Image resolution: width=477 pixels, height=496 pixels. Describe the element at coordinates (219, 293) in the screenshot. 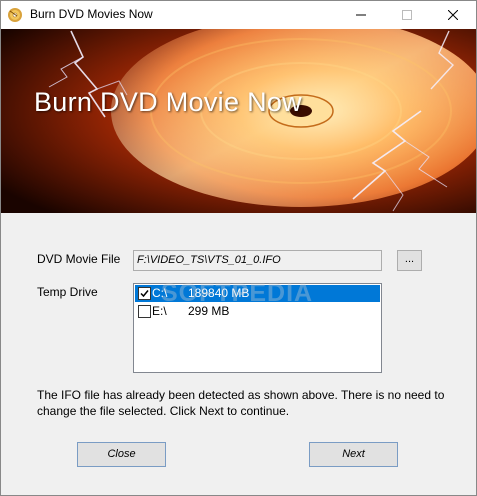

I see `drive-size: 189840 MB` at that location.